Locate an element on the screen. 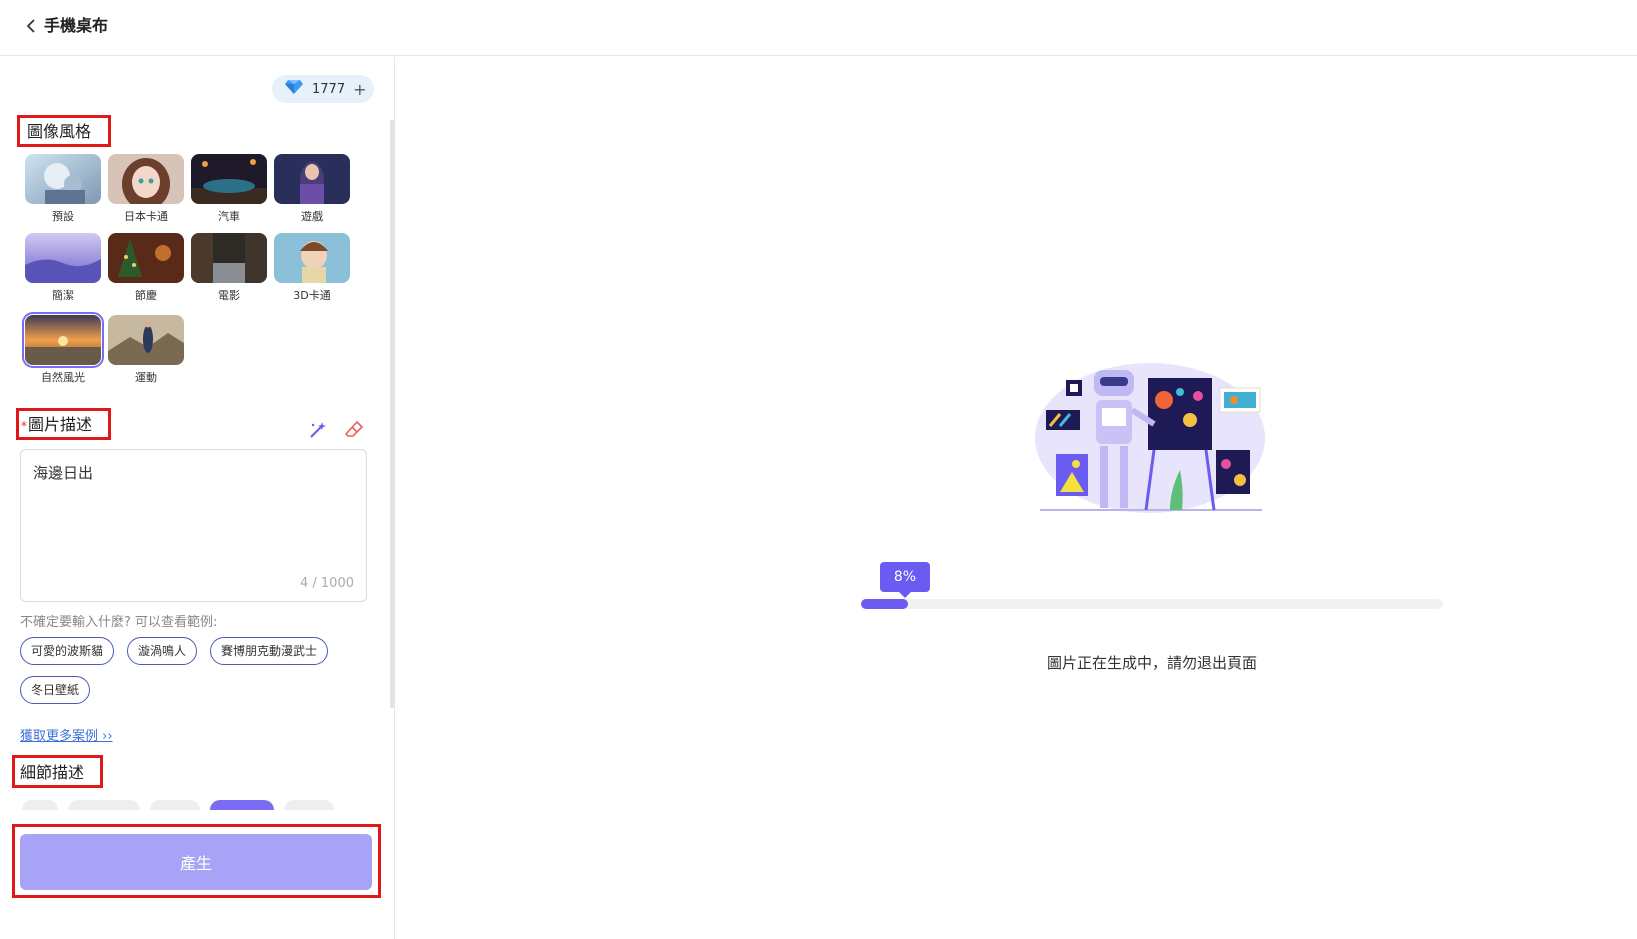 The height and width of the screenshot is (939, 1637). style-thumb-anime is located at coordinates (146, 179).